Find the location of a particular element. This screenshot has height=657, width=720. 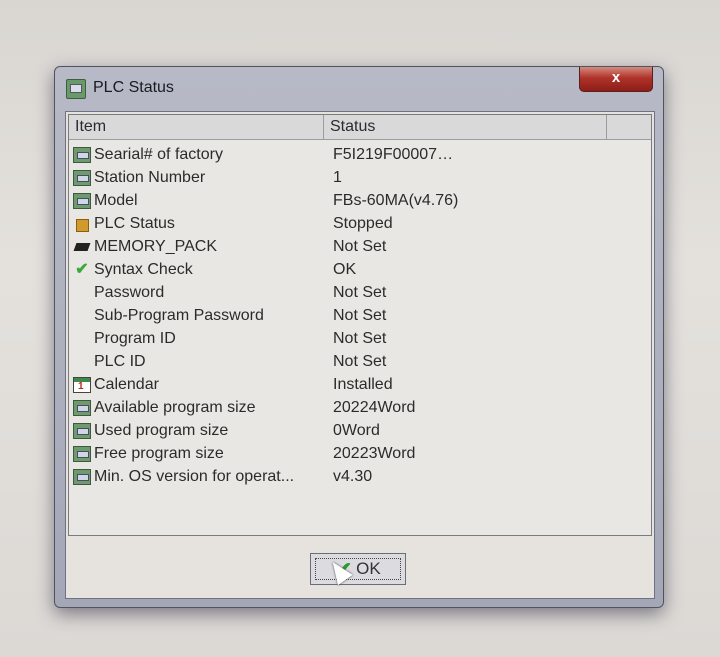

close-button: x is located at coordinates (616, 79).